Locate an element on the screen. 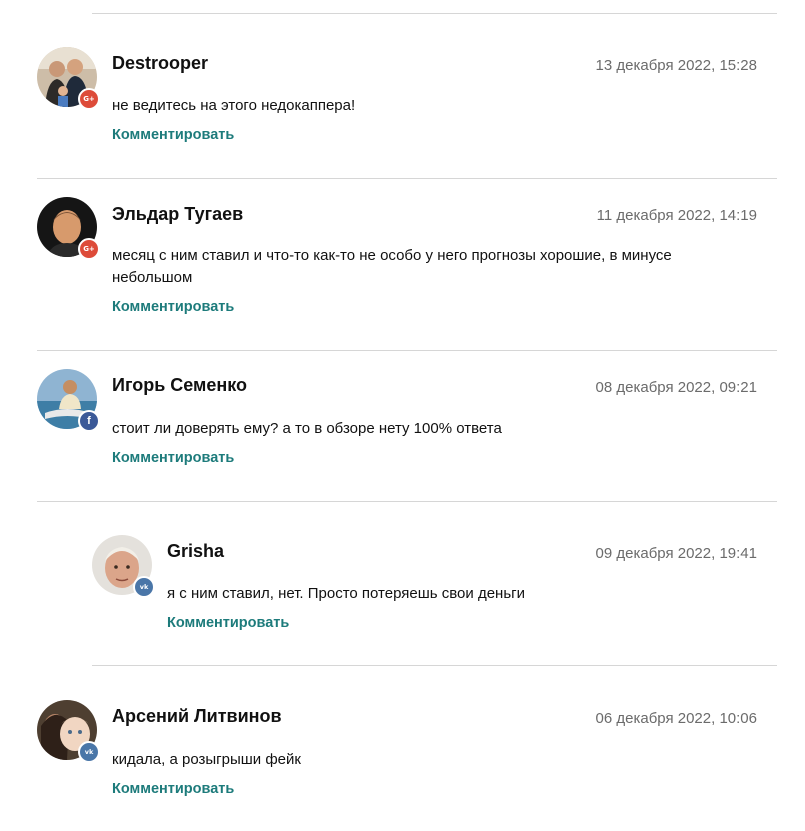 This screenshot has height=831, width=805. comment-date: 09 декабря 2022, 19:41 is located at coordinates (676, 553).